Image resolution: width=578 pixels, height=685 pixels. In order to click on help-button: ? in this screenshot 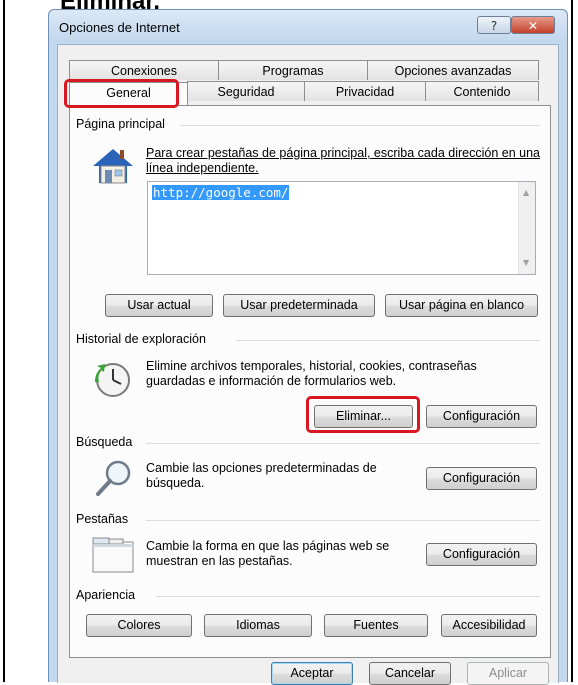, I will do `click(494, 25)`.